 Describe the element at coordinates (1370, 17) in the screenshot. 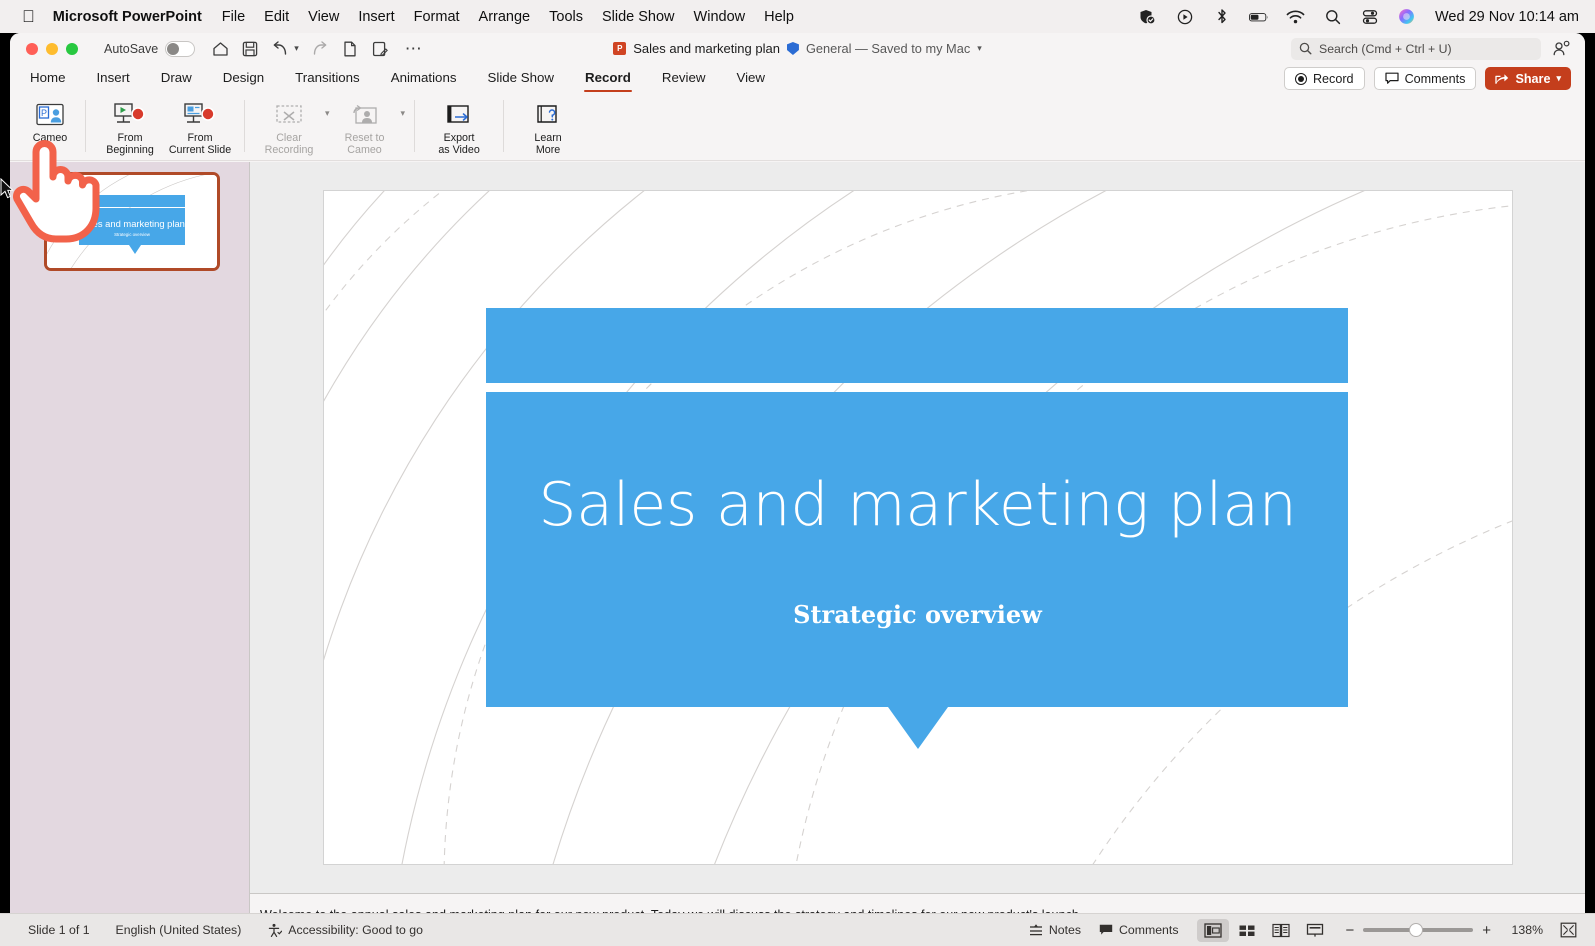

I see `control-center-icon` at that location.